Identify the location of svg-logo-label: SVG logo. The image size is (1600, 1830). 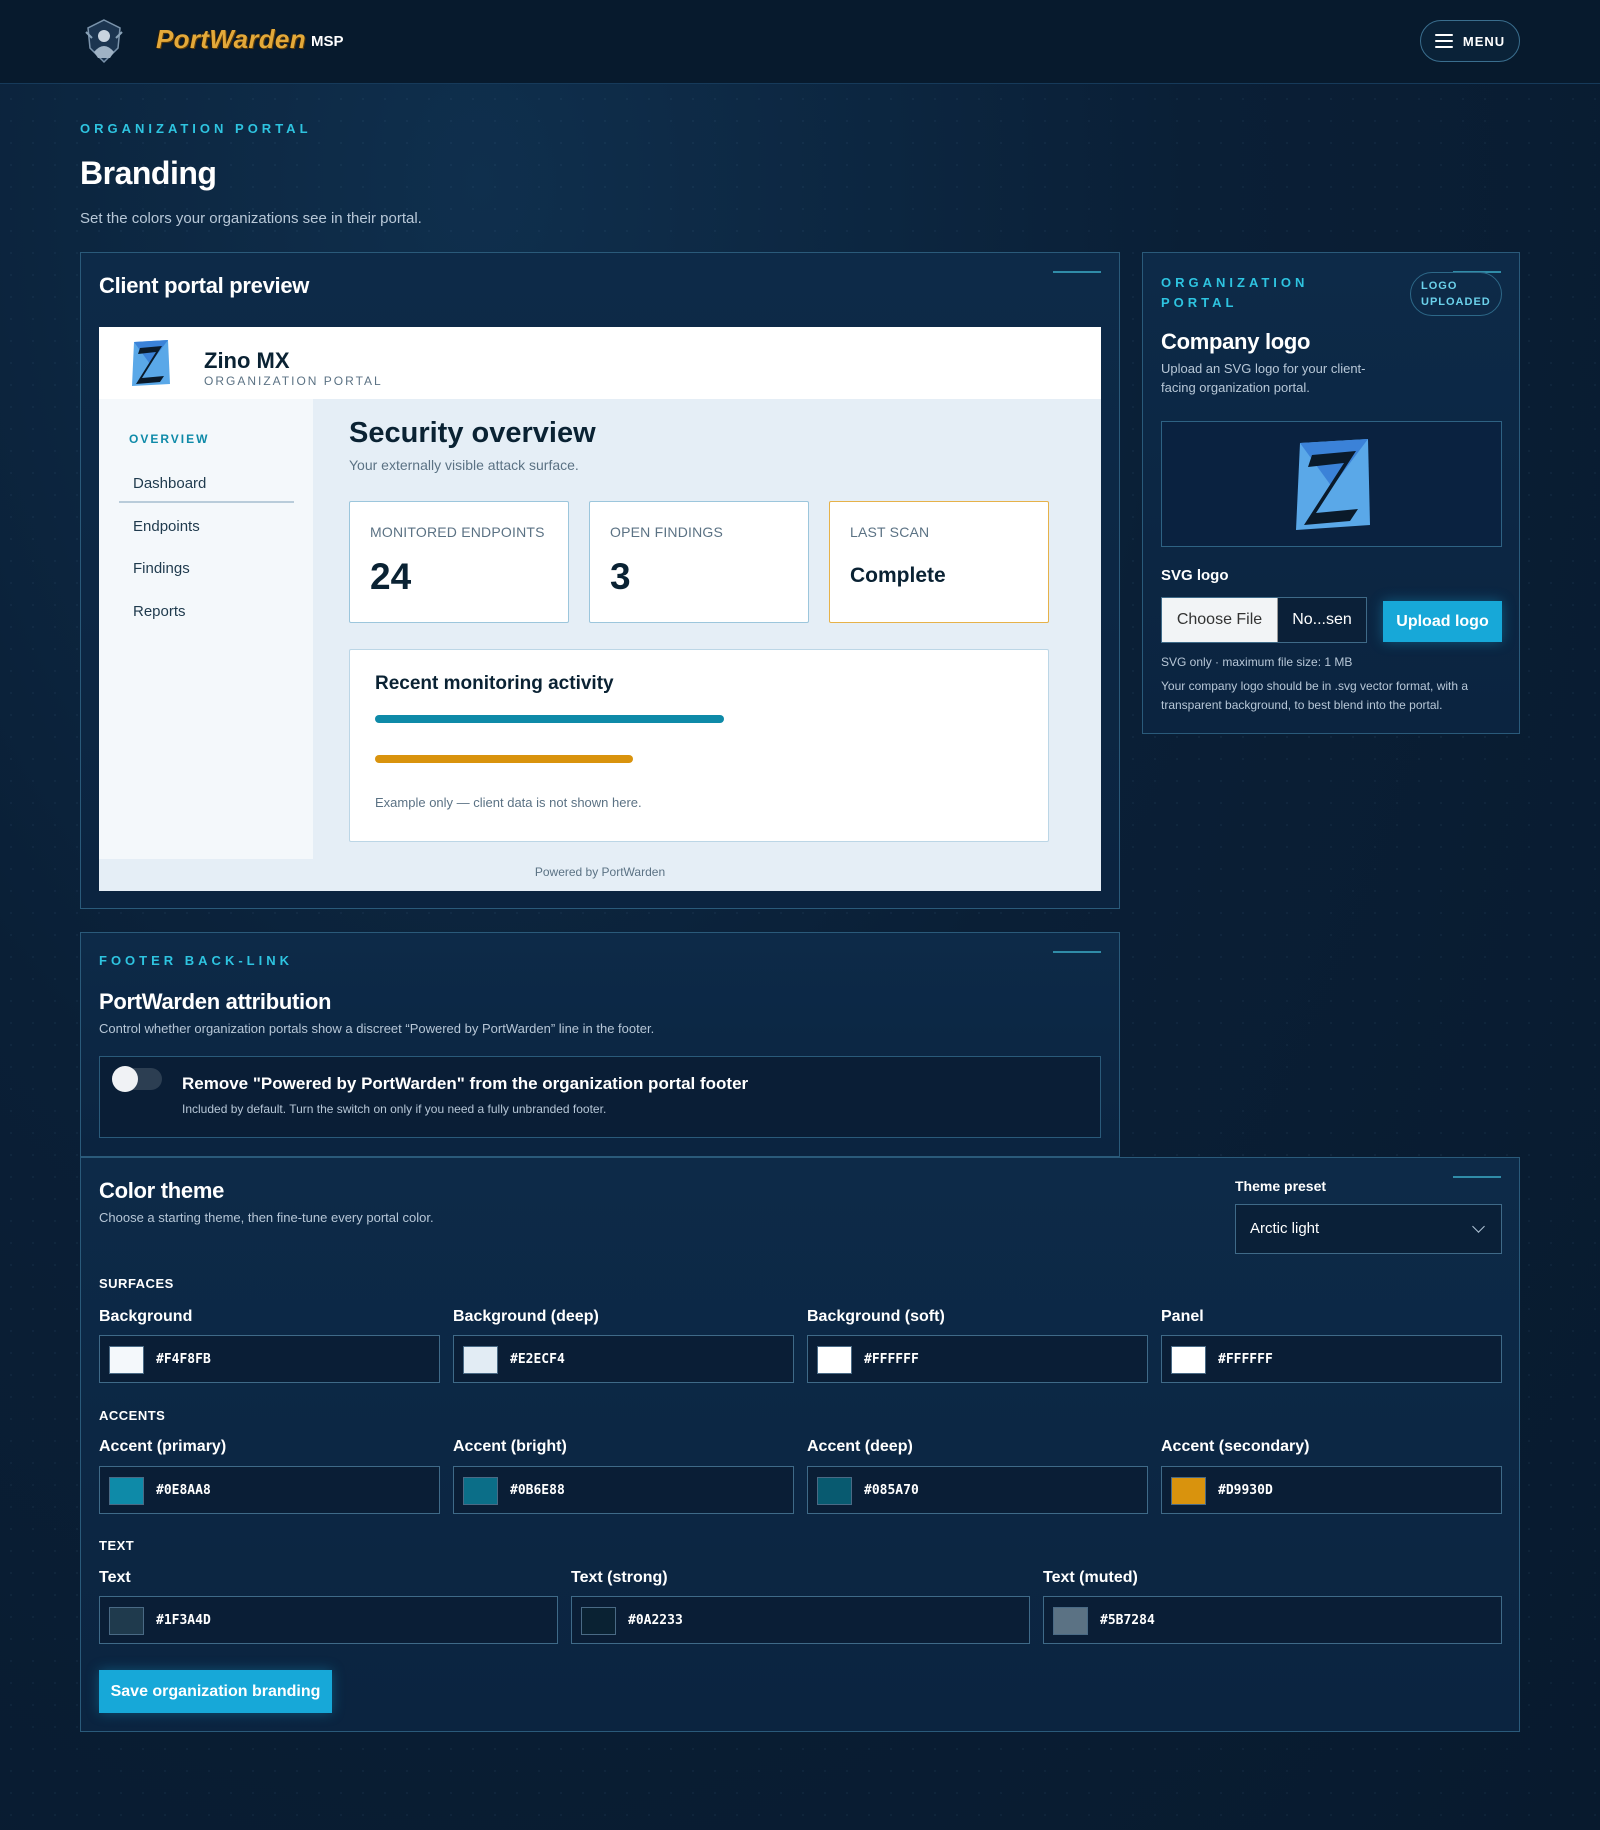
(1195, 575).